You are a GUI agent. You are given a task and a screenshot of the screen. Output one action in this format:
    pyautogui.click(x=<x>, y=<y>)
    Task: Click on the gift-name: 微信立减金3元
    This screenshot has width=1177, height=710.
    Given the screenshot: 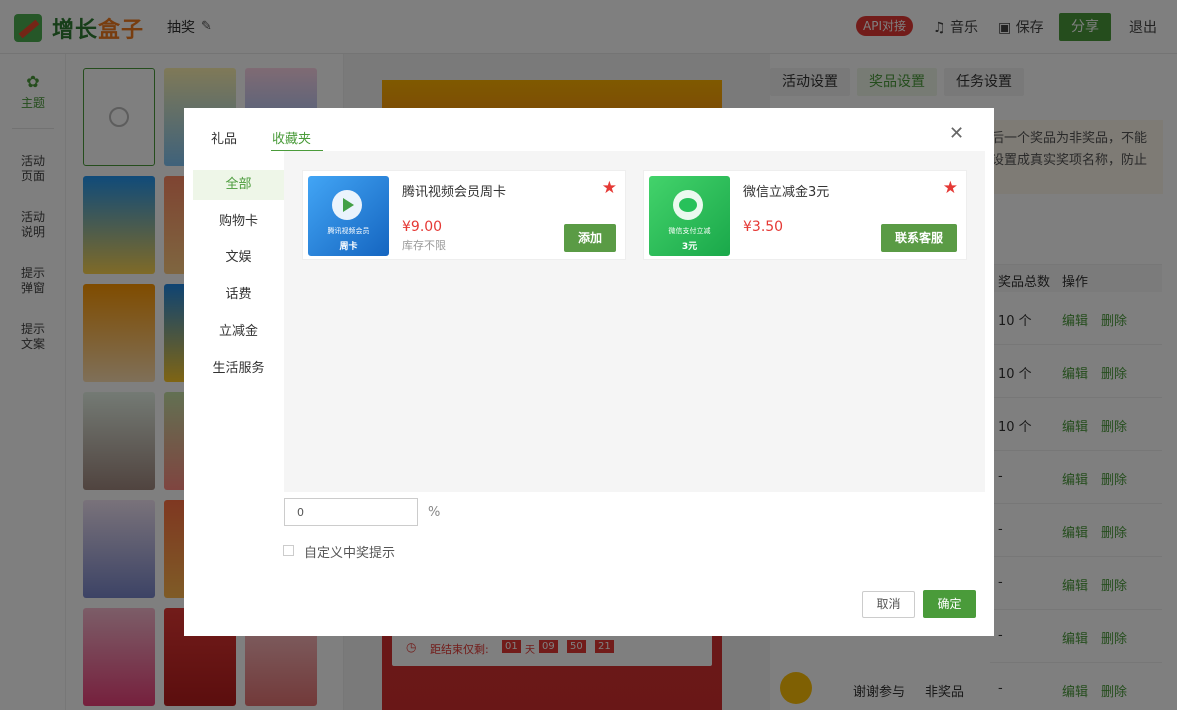 What is the action you would take?
    pyautogui.click(x=786, y=192)
    